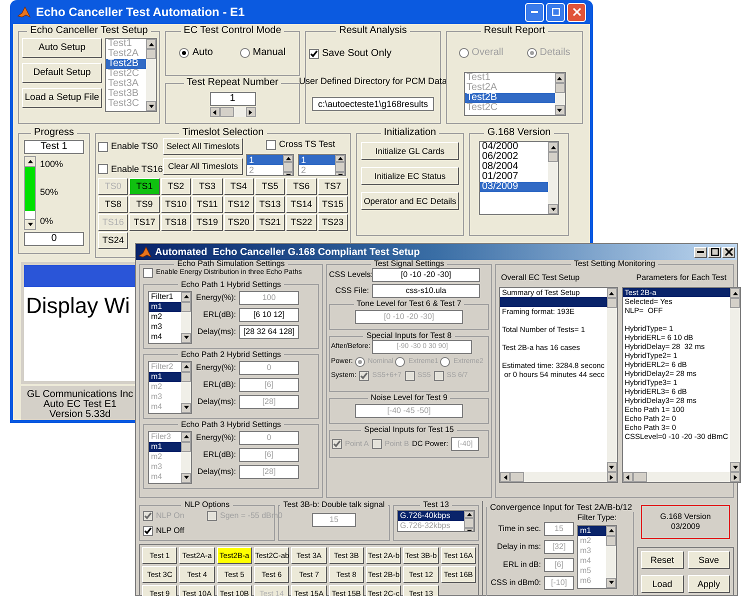 This screenshot has width=742, height=596. I want to click on button: TS17, so click(144, 222).